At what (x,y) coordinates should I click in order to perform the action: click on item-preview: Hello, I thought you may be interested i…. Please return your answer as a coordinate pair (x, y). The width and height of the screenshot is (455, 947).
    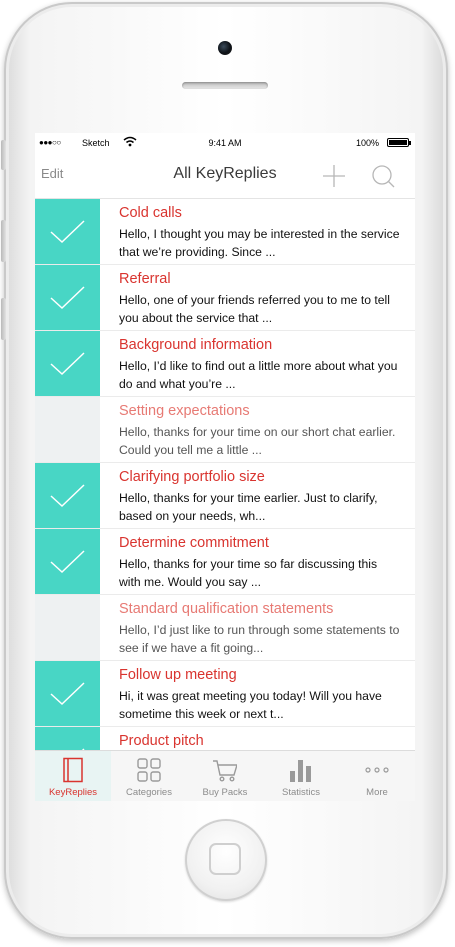
    Looking at the image, I should click on (259, 243).